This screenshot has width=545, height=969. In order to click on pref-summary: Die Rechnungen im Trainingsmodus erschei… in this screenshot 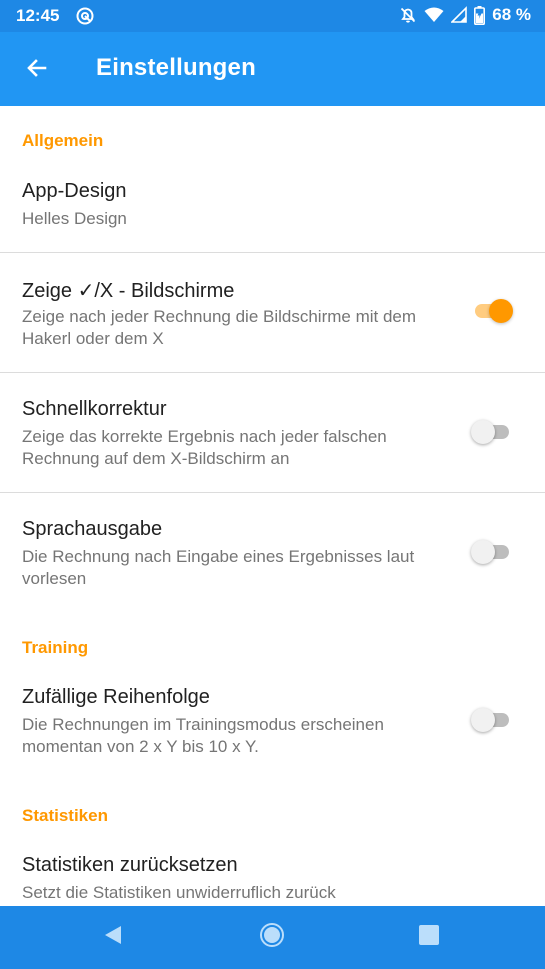, I will do `click(203, 735)`.